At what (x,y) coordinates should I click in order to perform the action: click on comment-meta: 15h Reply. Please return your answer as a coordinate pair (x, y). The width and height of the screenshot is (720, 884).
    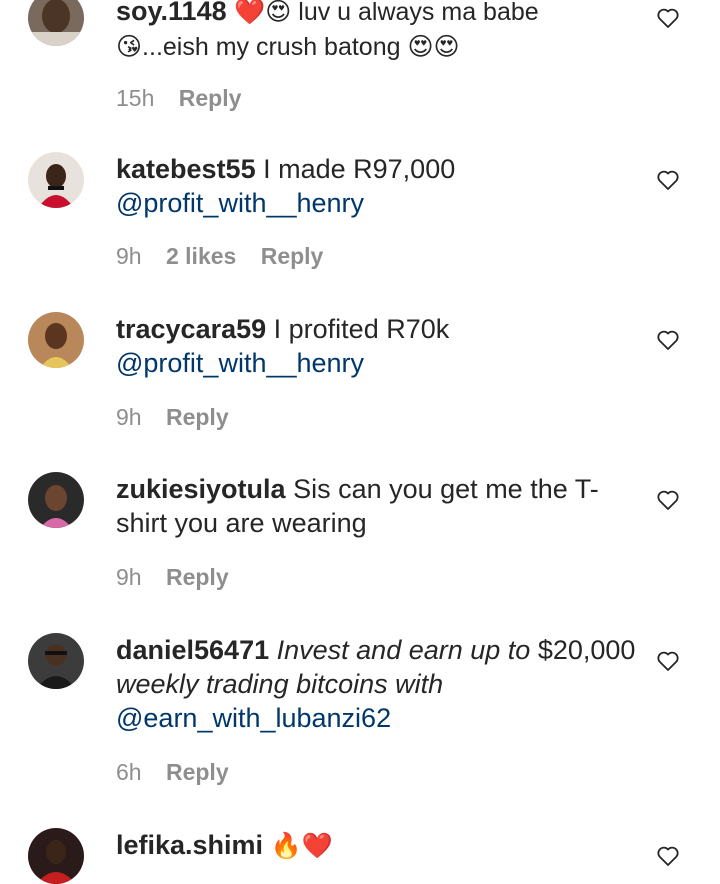
    Looking at the image, I should click on (187, 98).